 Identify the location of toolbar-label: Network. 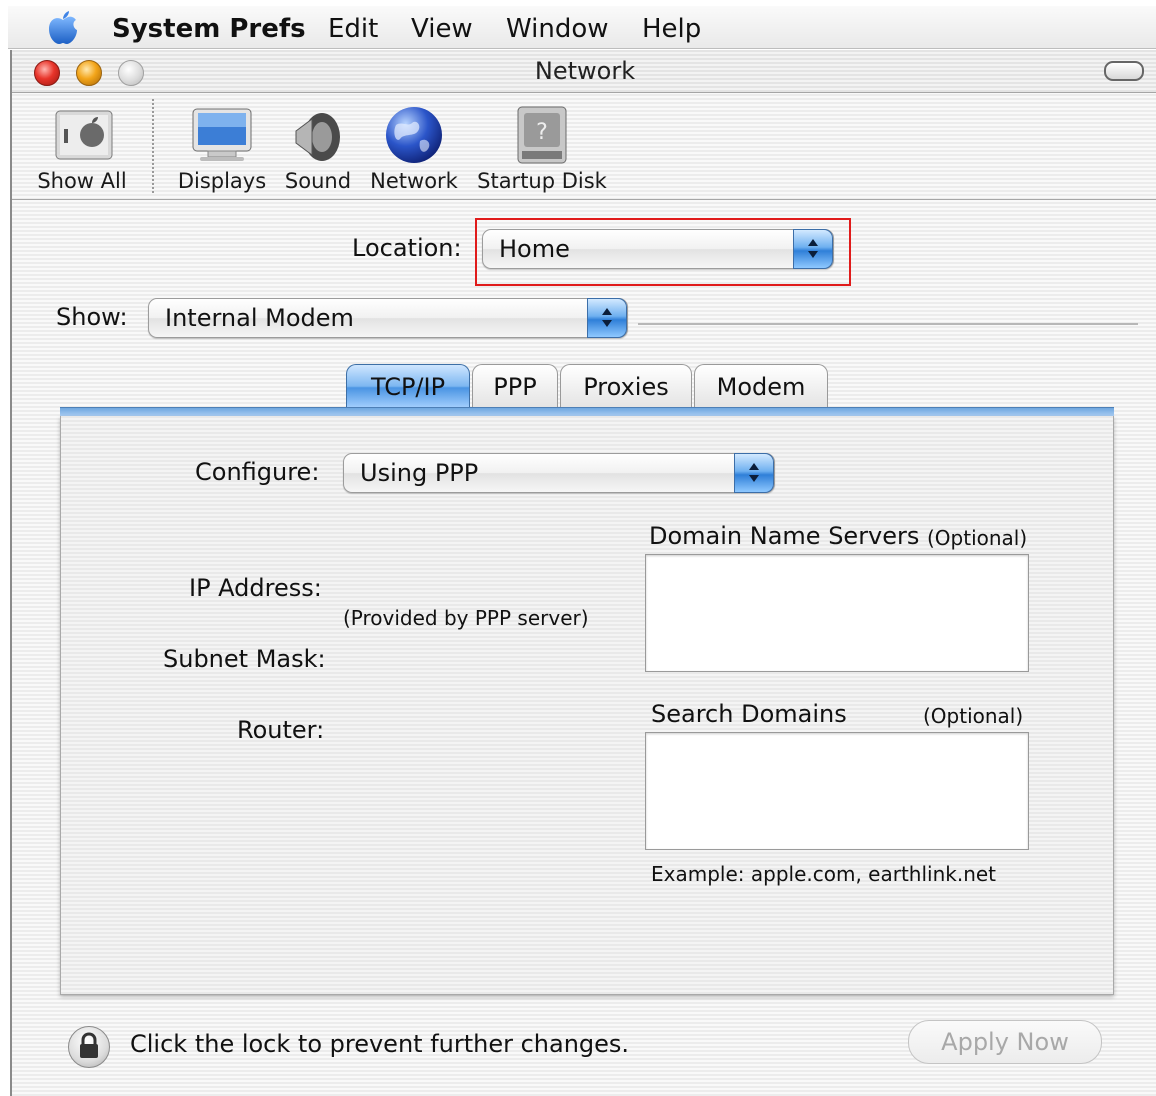
(414, 181).